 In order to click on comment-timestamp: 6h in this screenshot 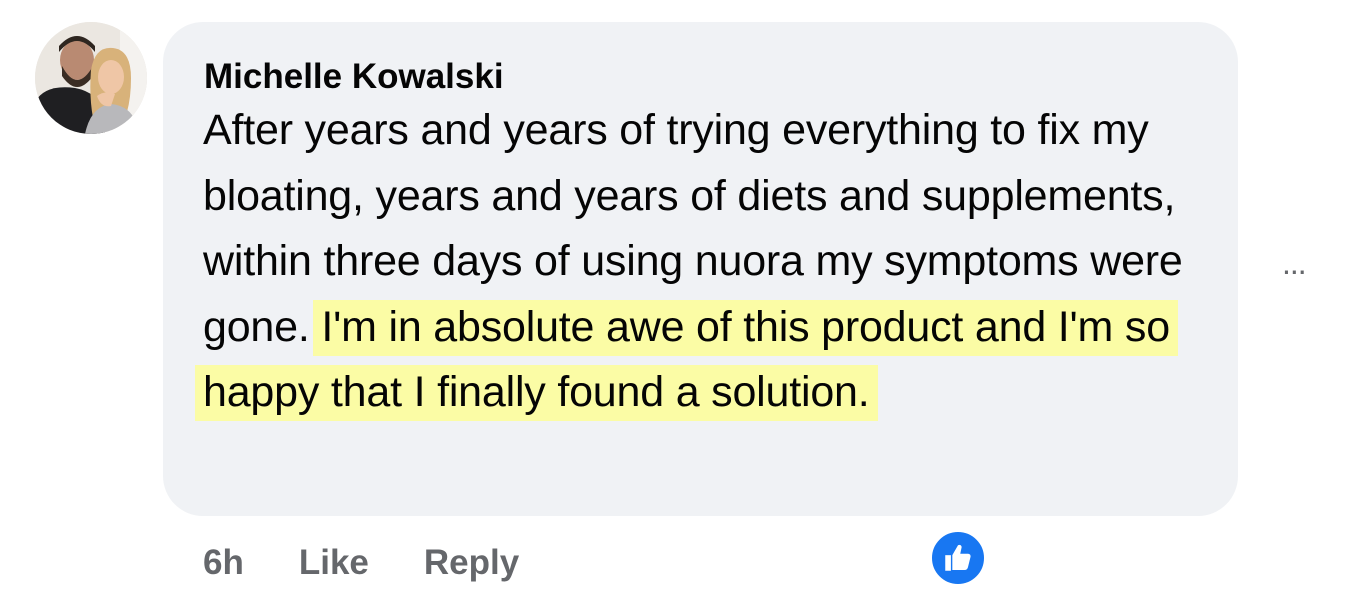, I will do `click(223, 563)`.